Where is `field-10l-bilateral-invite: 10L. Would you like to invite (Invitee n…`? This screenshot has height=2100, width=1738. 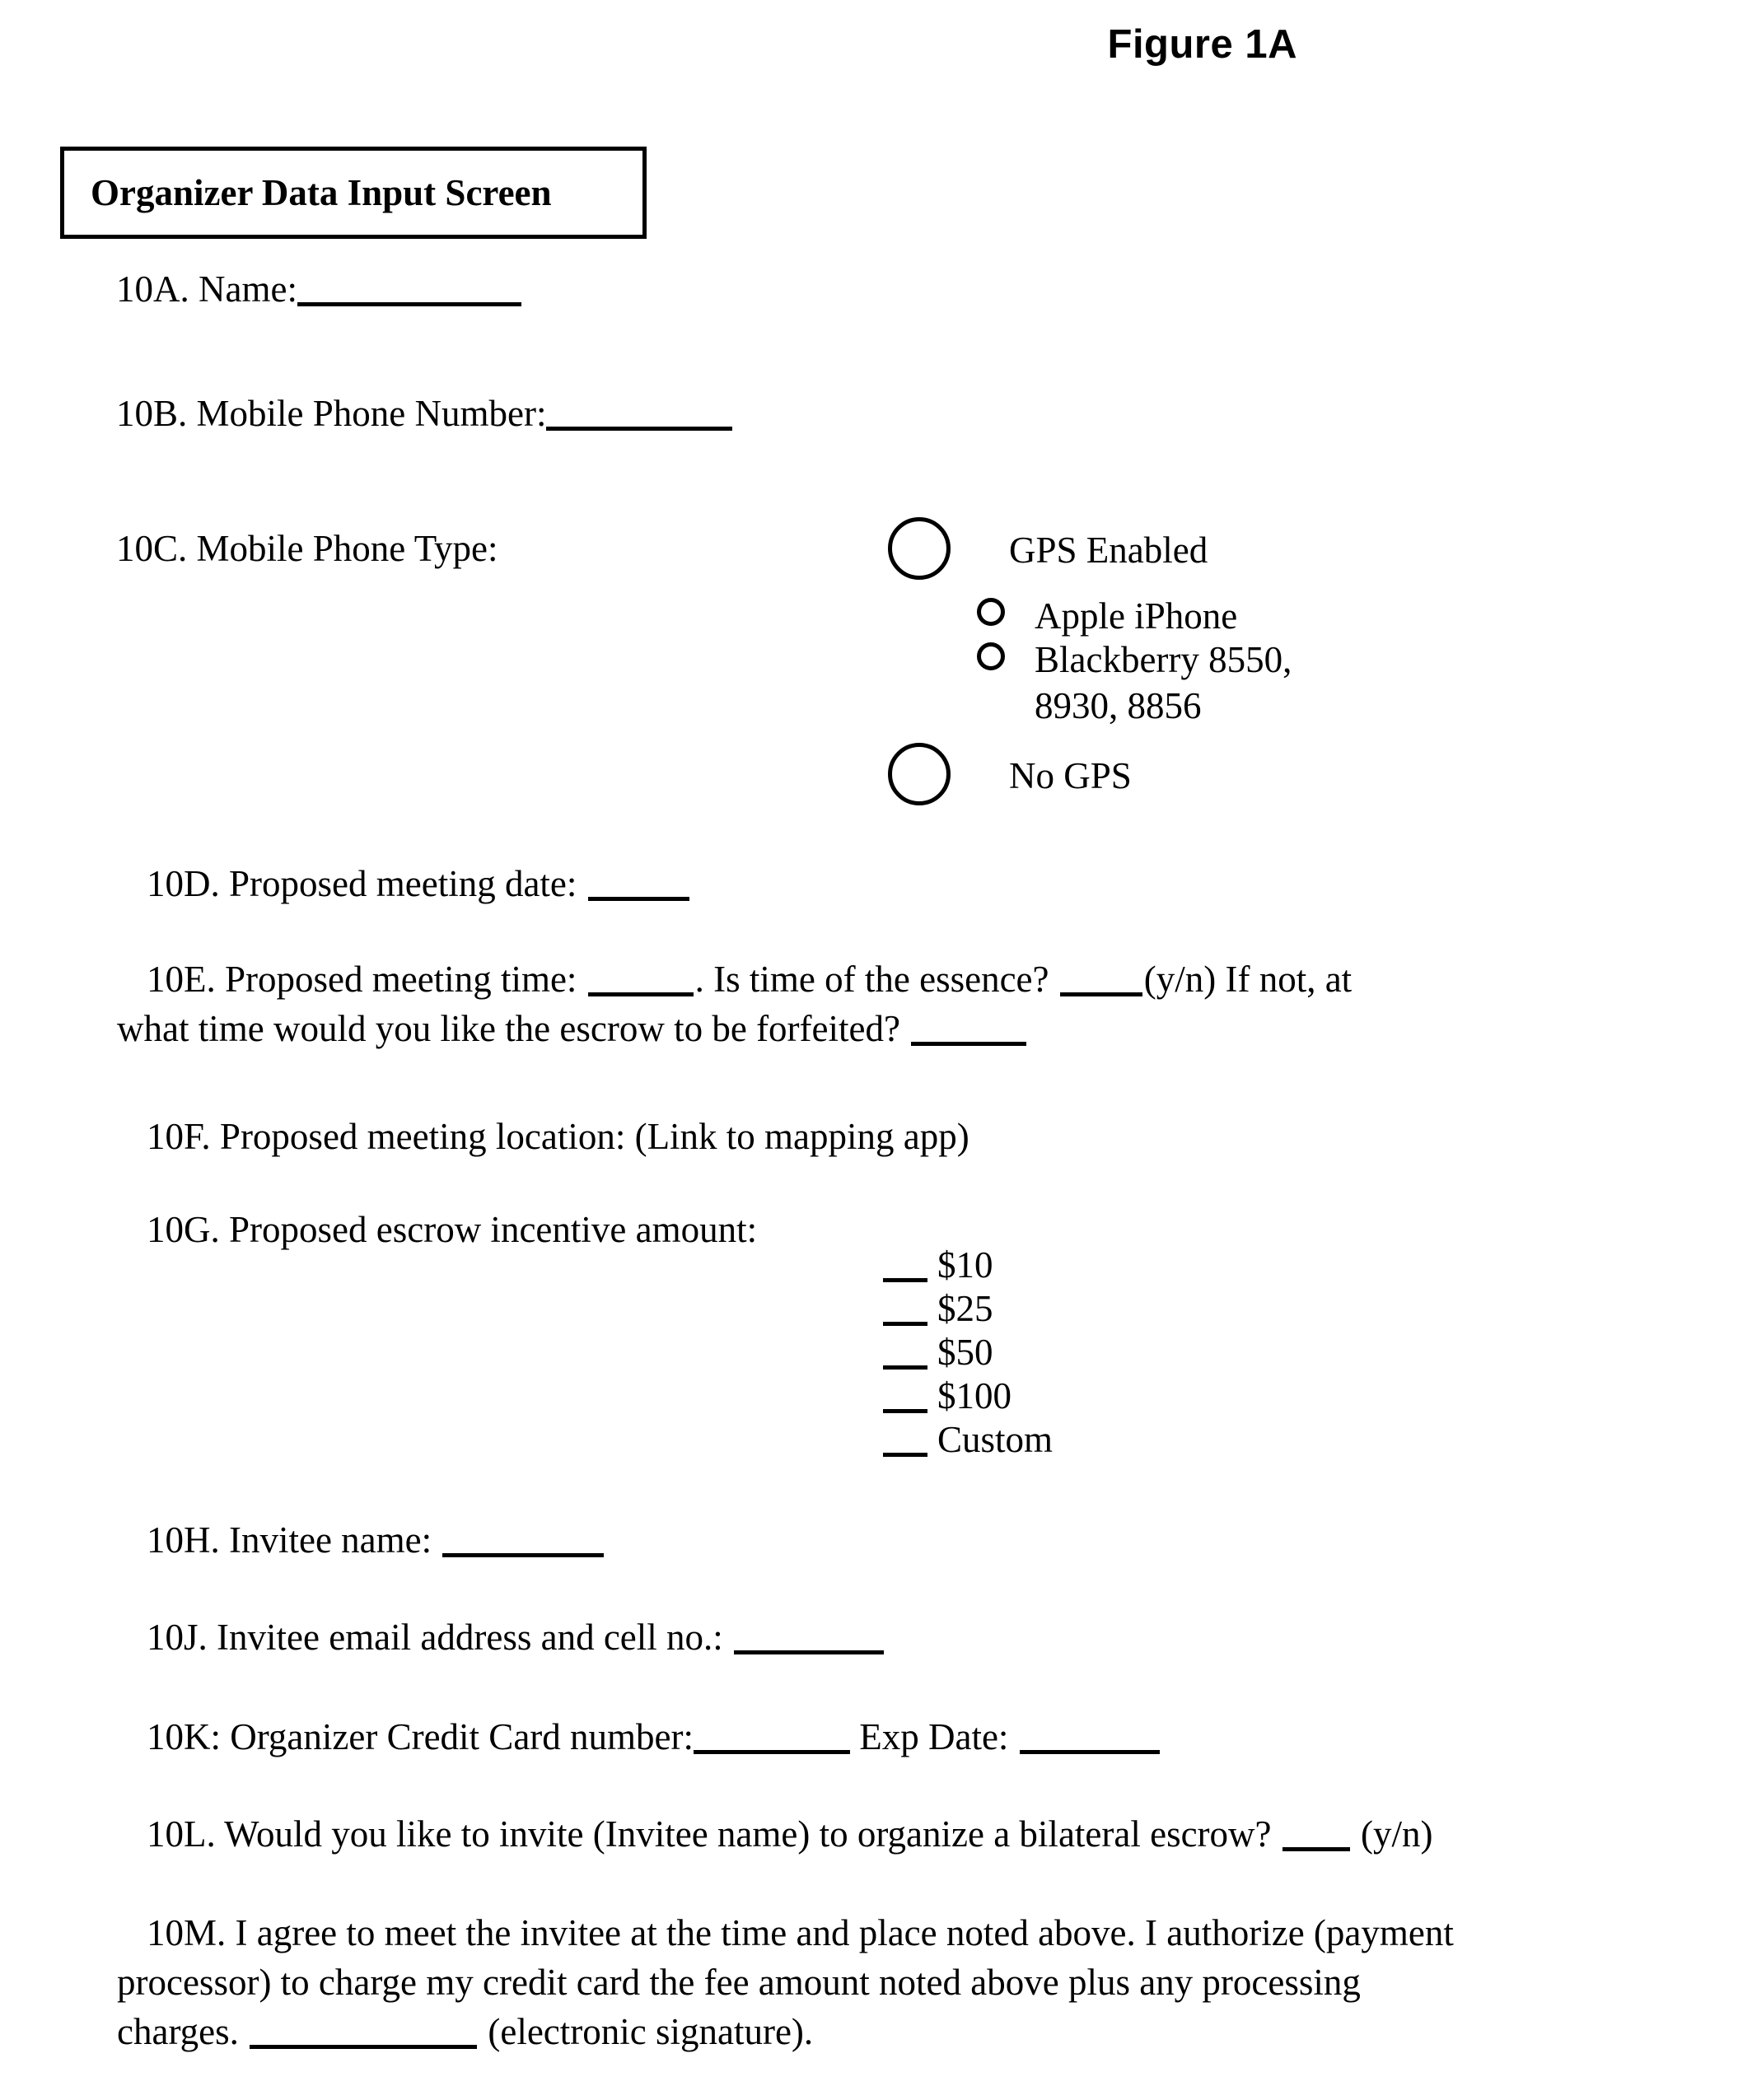
field-10l-bilateral-invite: 10L. Would you like to invite (Invitee n… is located at coordinates (790, 1835).